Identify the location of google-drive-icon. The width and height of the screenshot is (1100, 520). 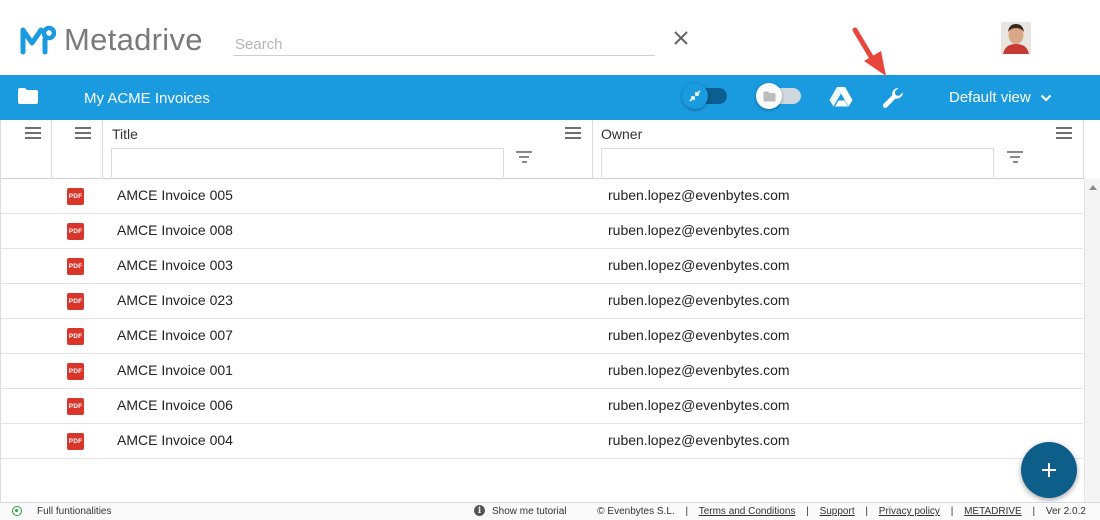
(841, 96).